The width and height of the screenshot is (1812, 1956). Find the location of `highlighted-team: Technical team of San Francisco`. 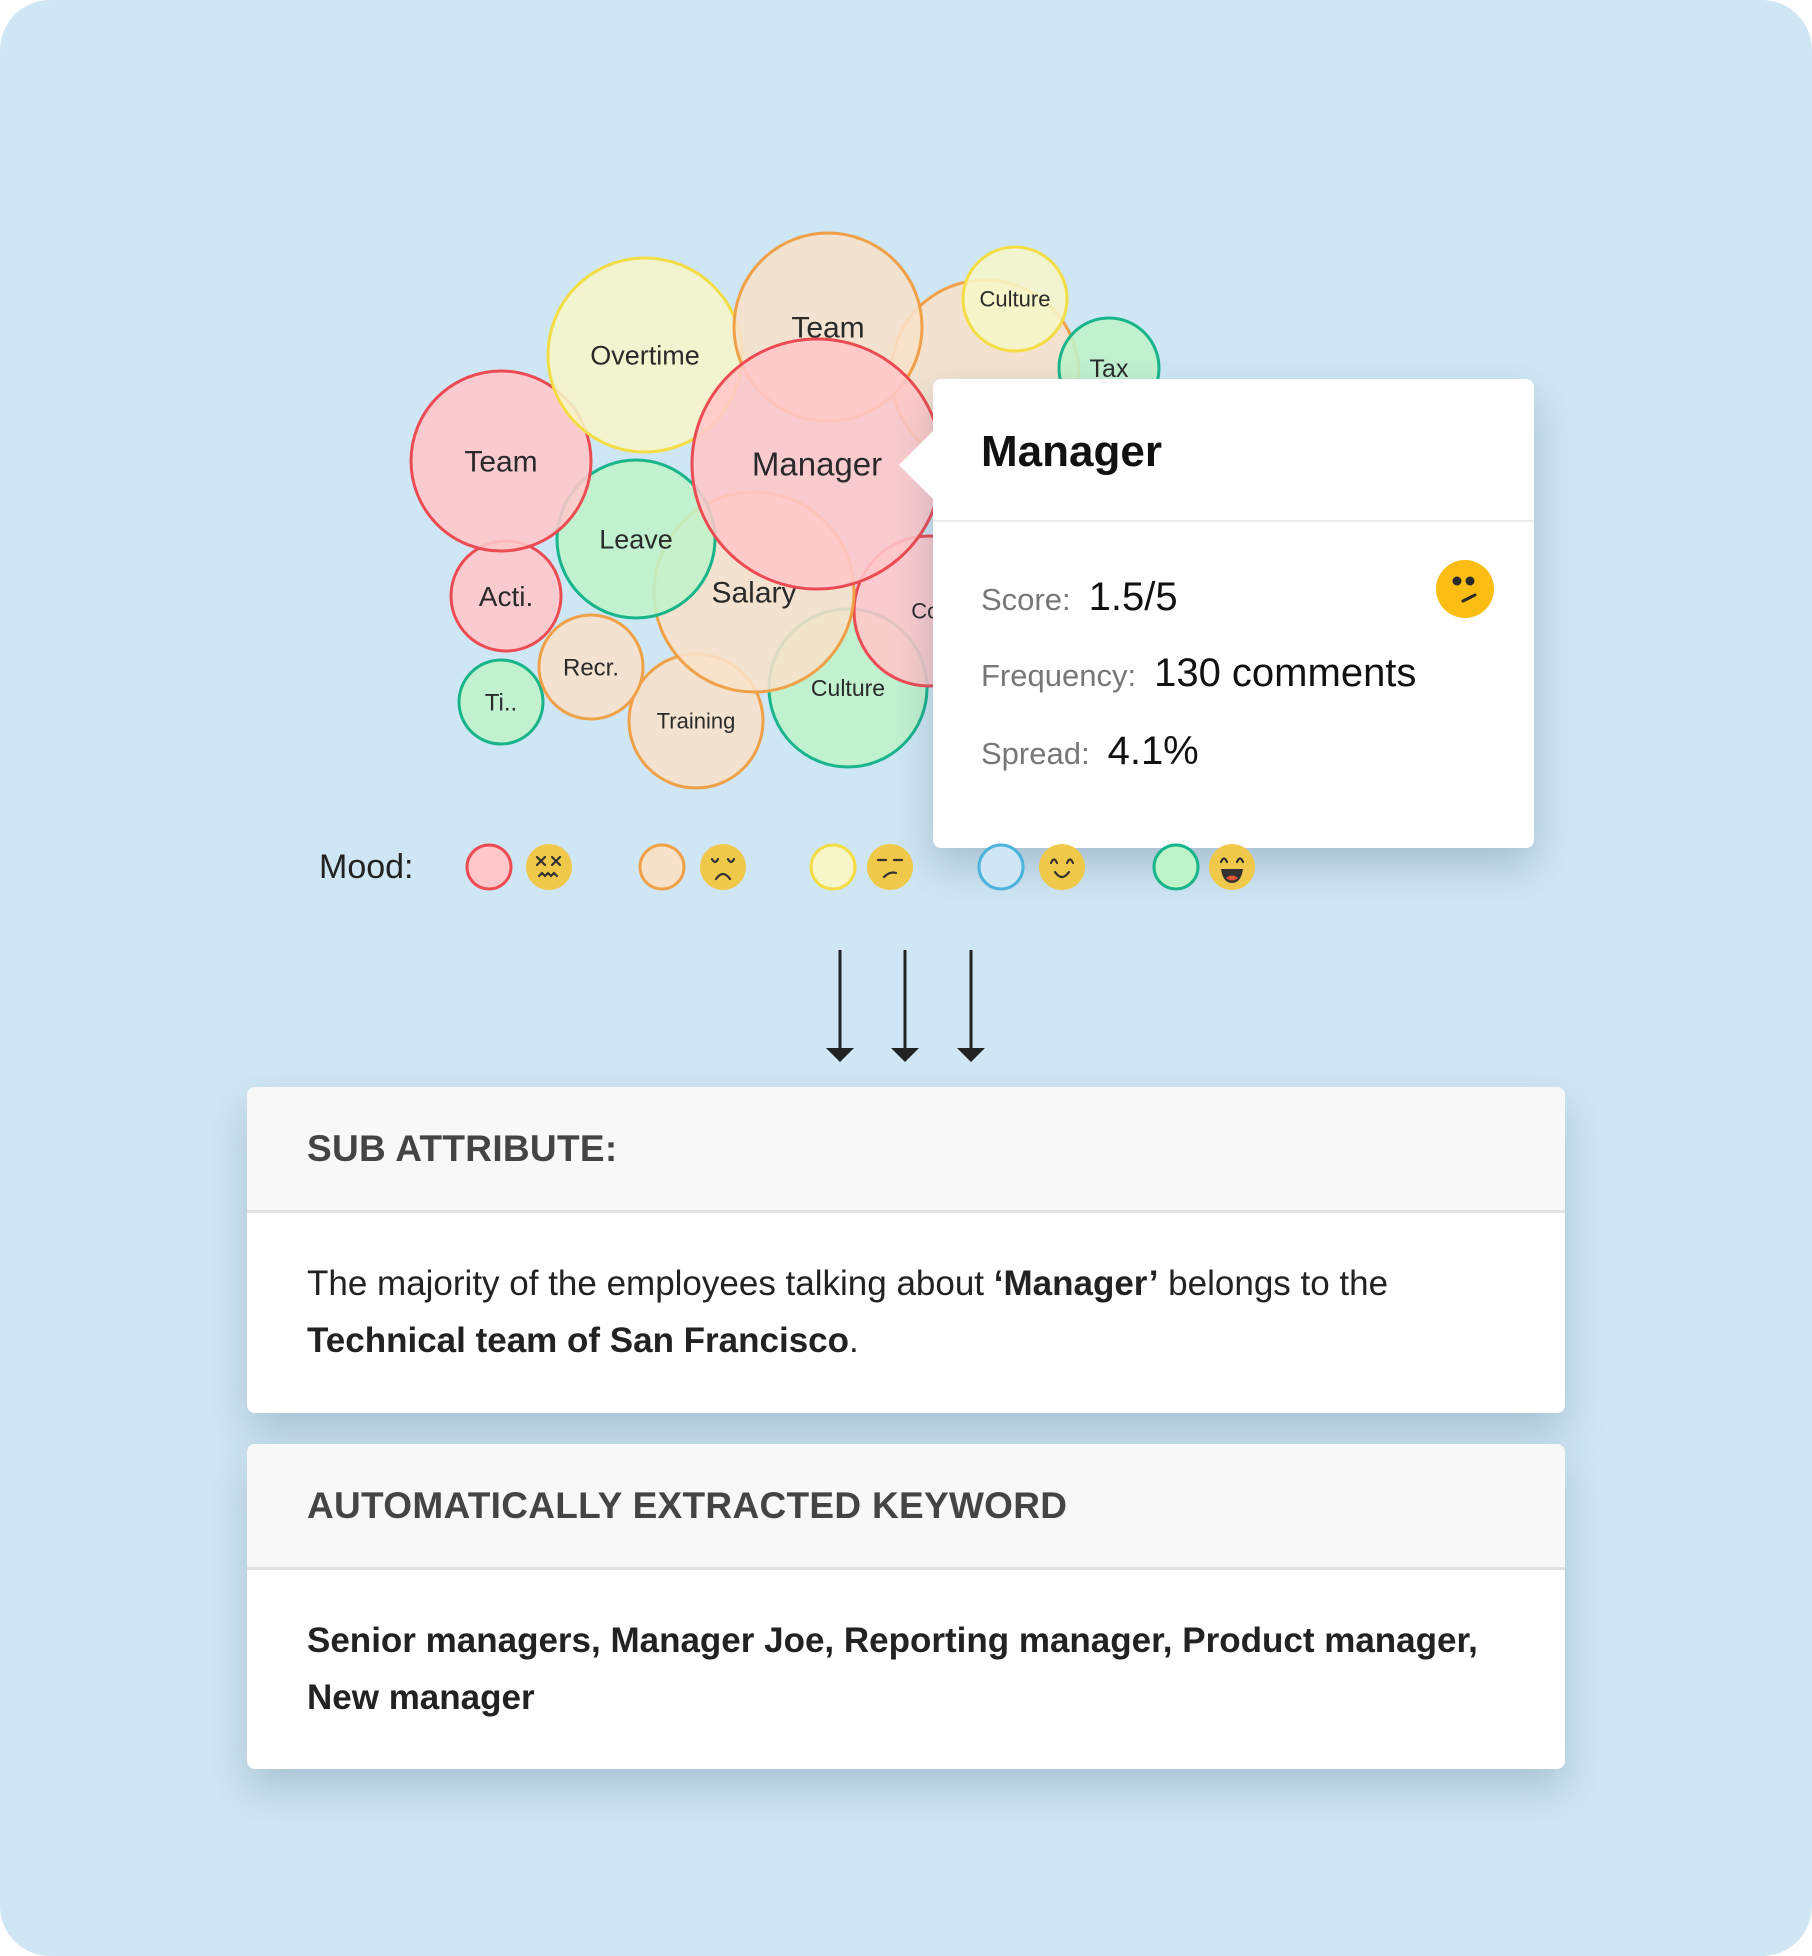

highlighted-team: Technical team of San Francisco is located at coordinates (578, 1340).